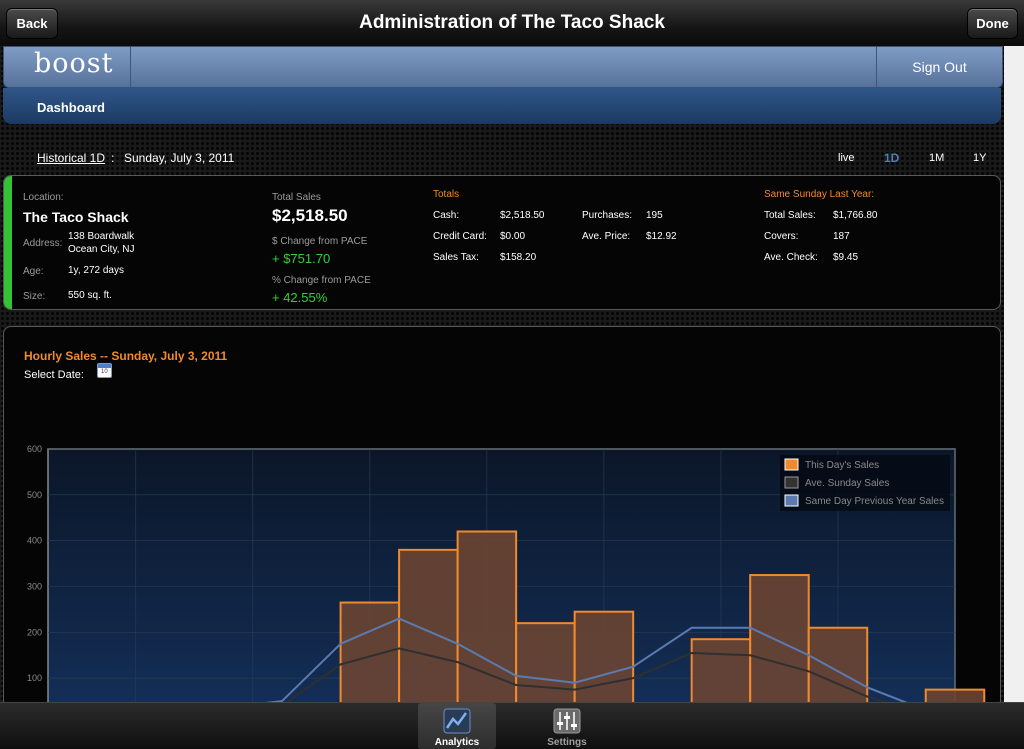 This screenshot has width=1024, height=749. I want to click on ly-total-label: Total Sales:, so click(790, 215).